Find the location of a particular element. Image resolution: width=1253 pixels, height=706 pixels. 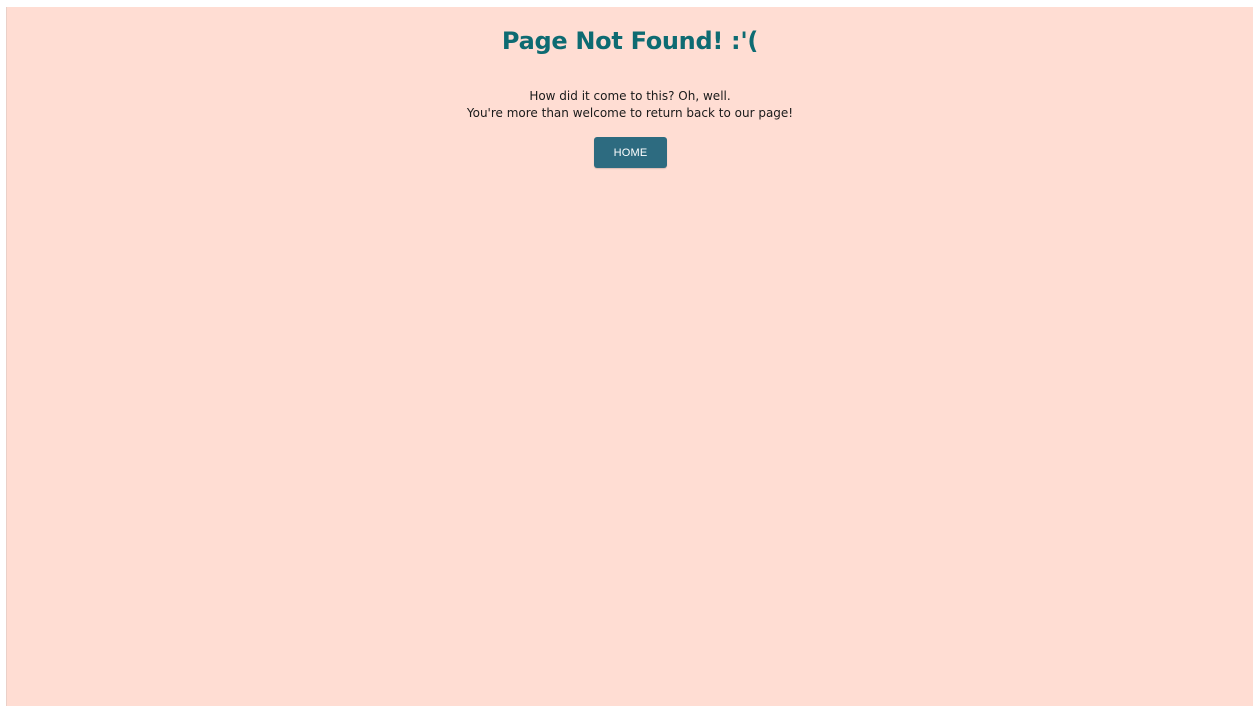

home-button: HOME is located at coordinates (630, 152).